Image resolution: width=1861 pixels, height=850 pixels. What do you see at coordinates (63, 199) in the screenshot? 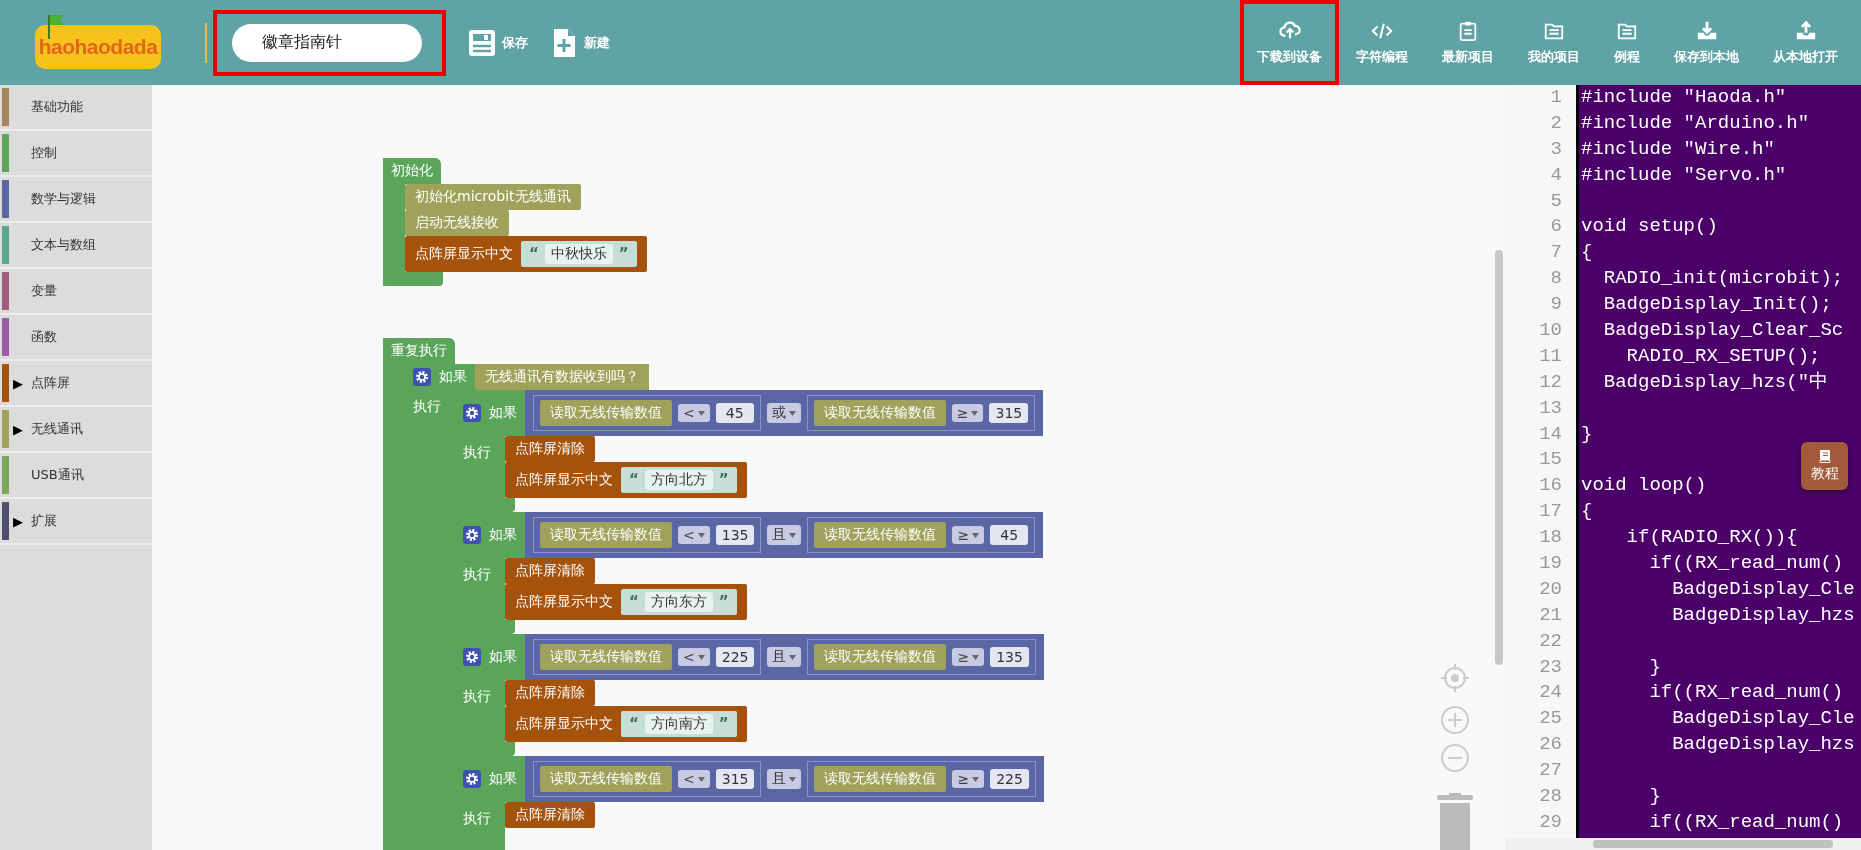
I see `category-label: 数学与逻辑` at bounding box center [63, 199].